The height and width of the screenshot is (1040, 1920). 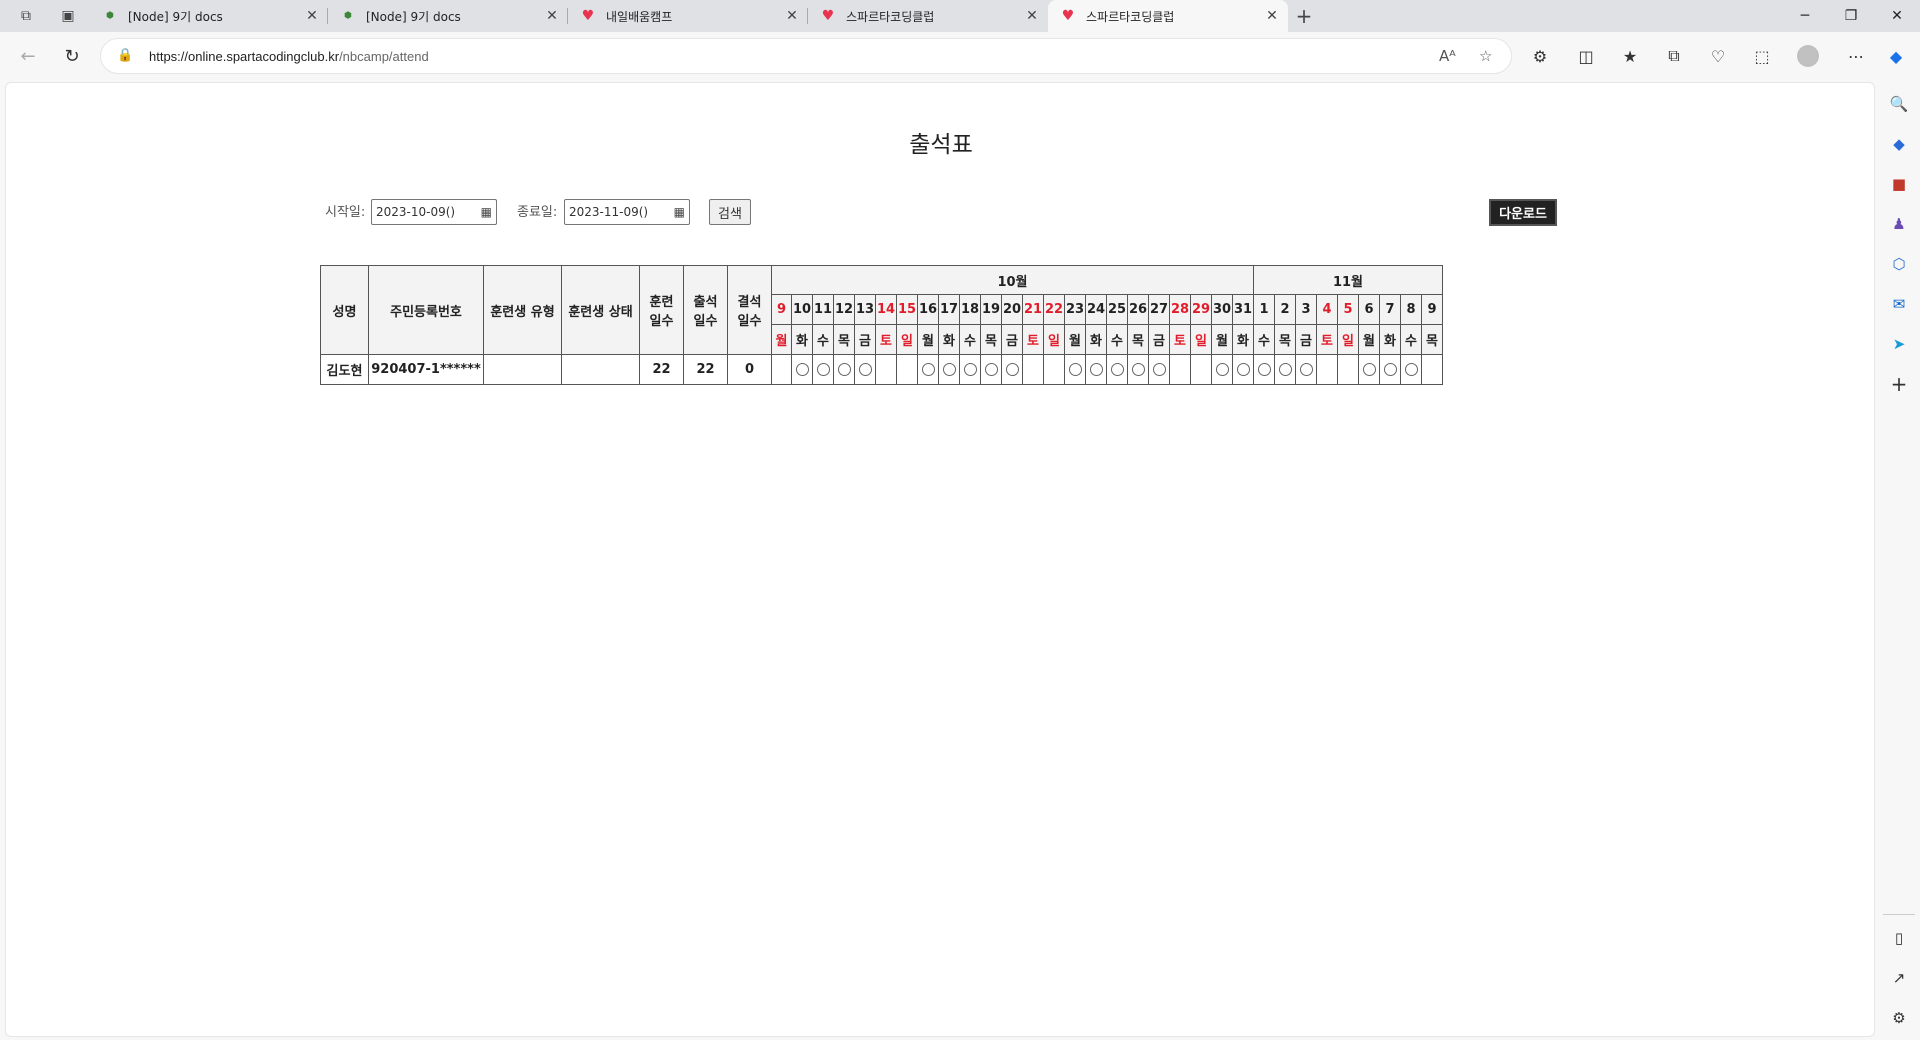 What do you see at coordinates (949, 309) in the screenshot?
I see `day-header: 17` at bounding box center [949, 309].